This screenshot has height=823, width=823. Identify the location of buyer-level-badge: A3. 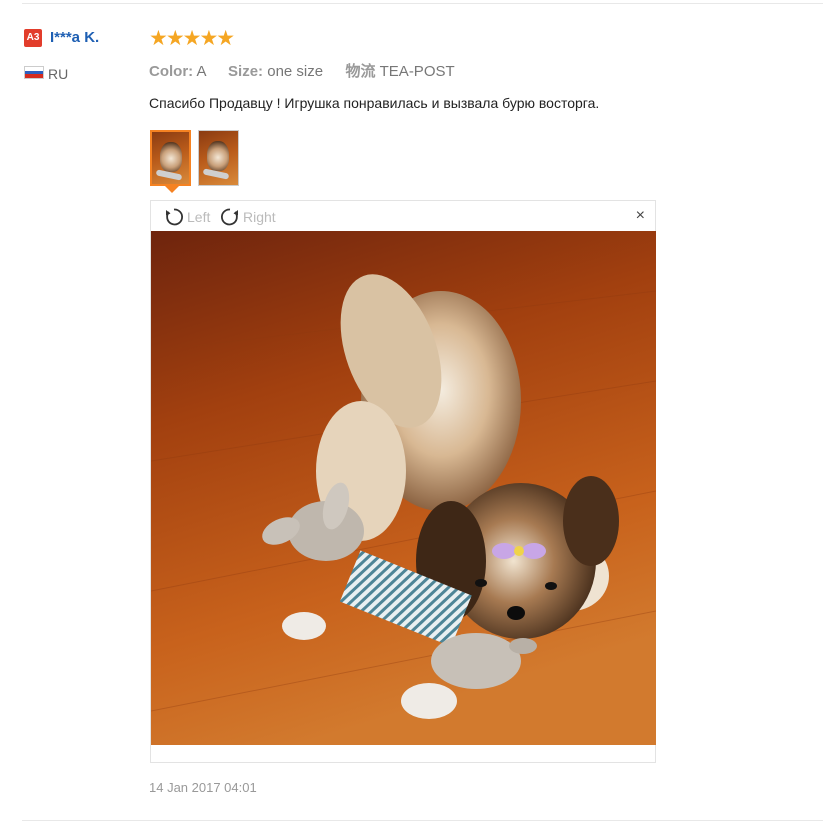
(33, 38).